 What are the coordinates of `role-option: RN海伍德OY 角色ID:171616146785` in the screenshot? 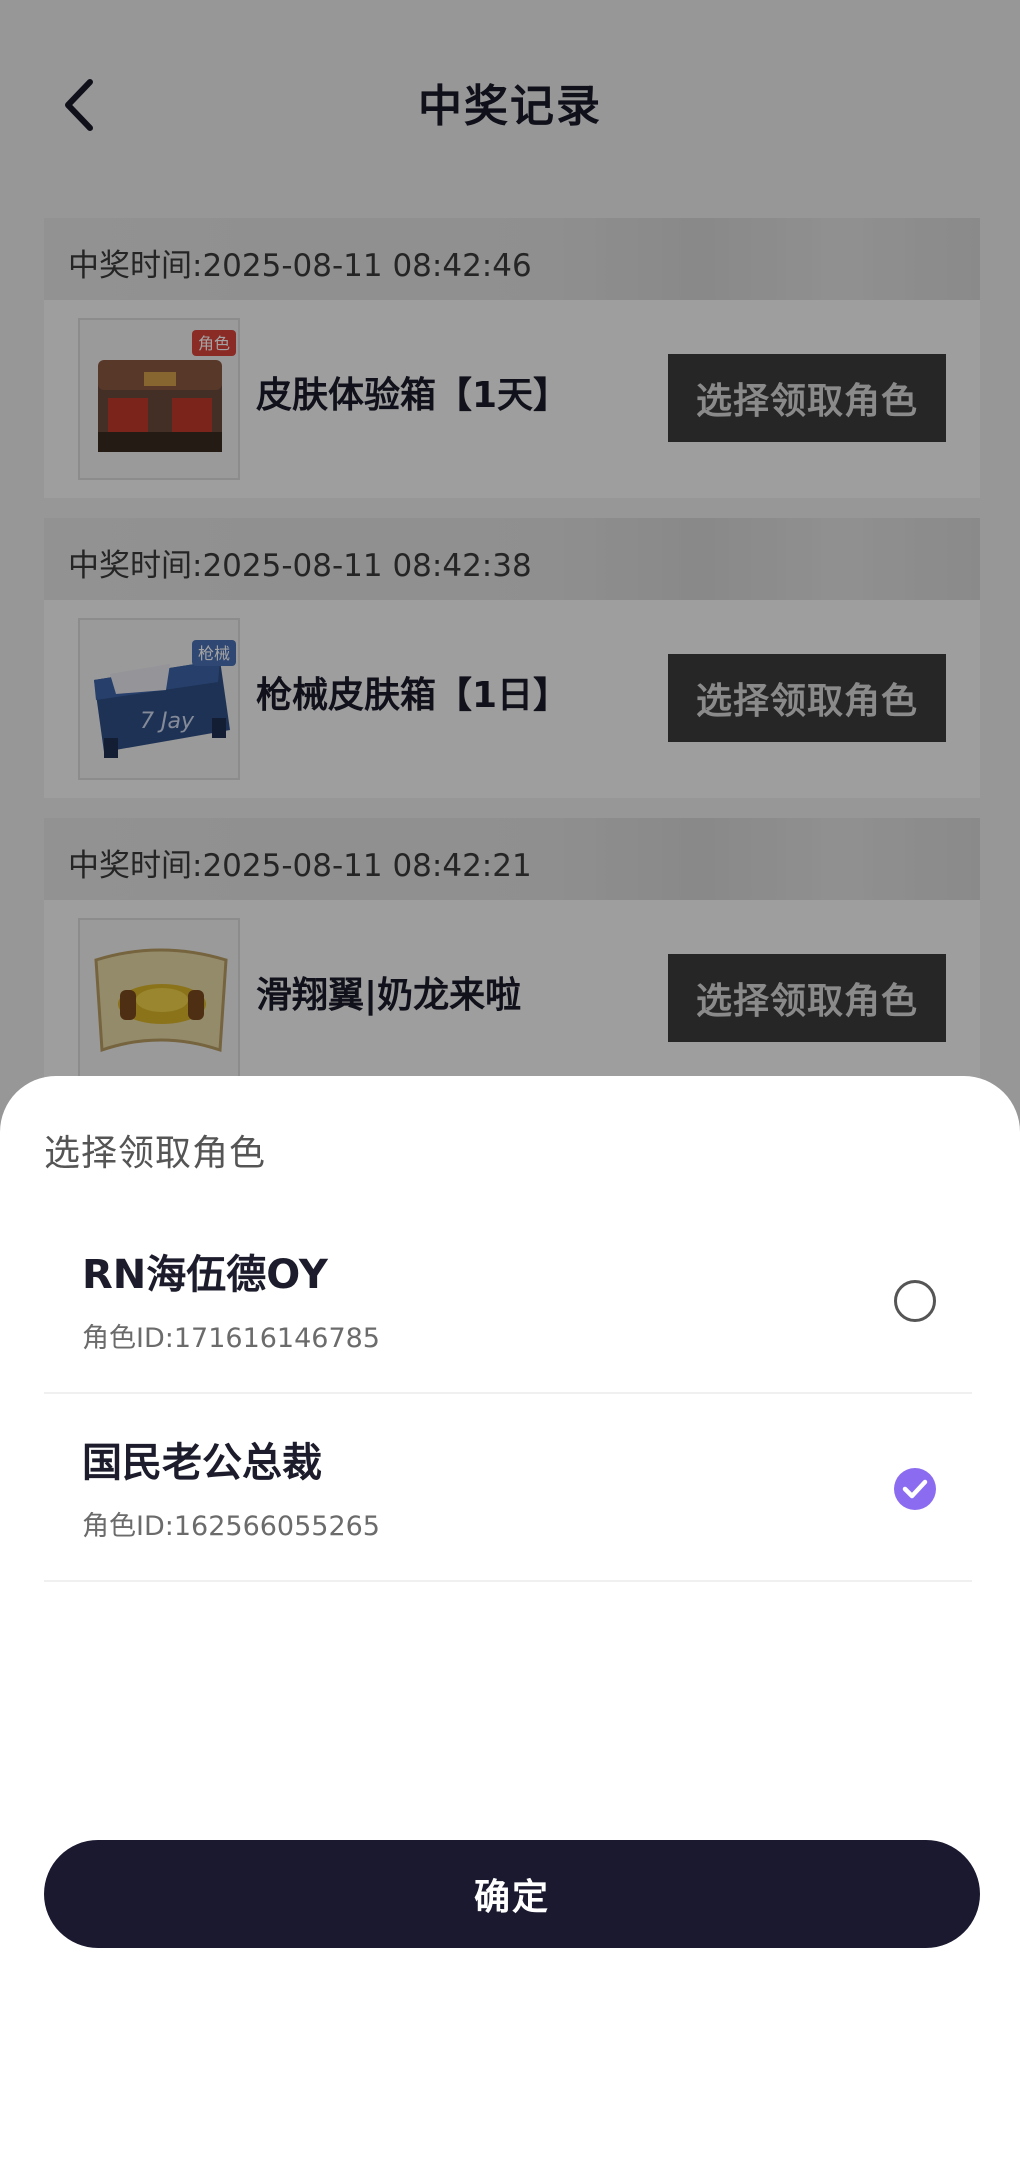 It's located at (508, 1300).